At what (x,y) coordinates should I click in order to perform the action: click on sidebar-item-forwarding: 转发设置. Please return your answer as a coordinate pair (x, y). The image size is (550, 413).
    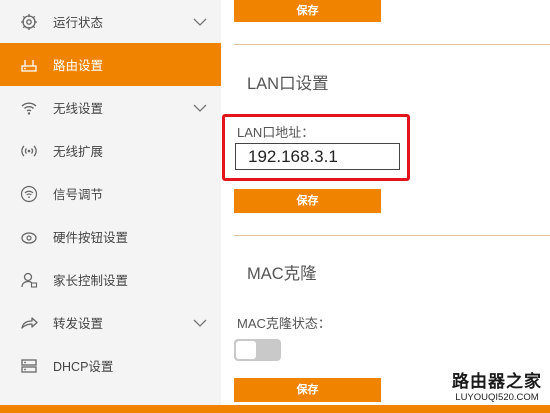
    Looking at the image, I should click on (110, 322).